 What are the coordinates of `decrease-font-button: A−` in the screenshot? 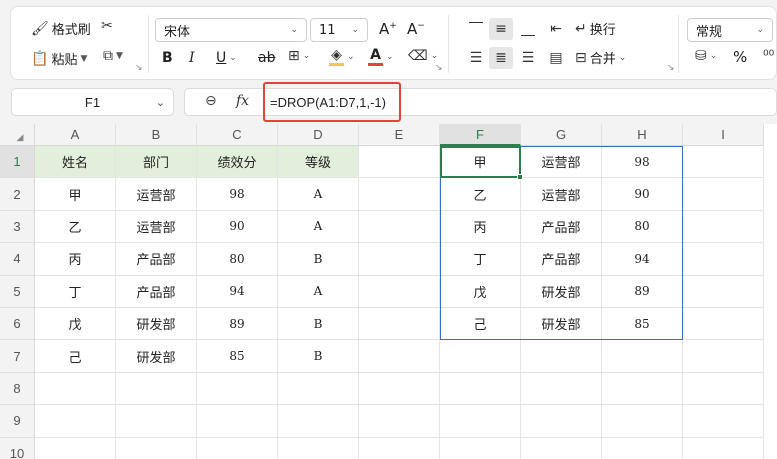 It's located at (416, 29).